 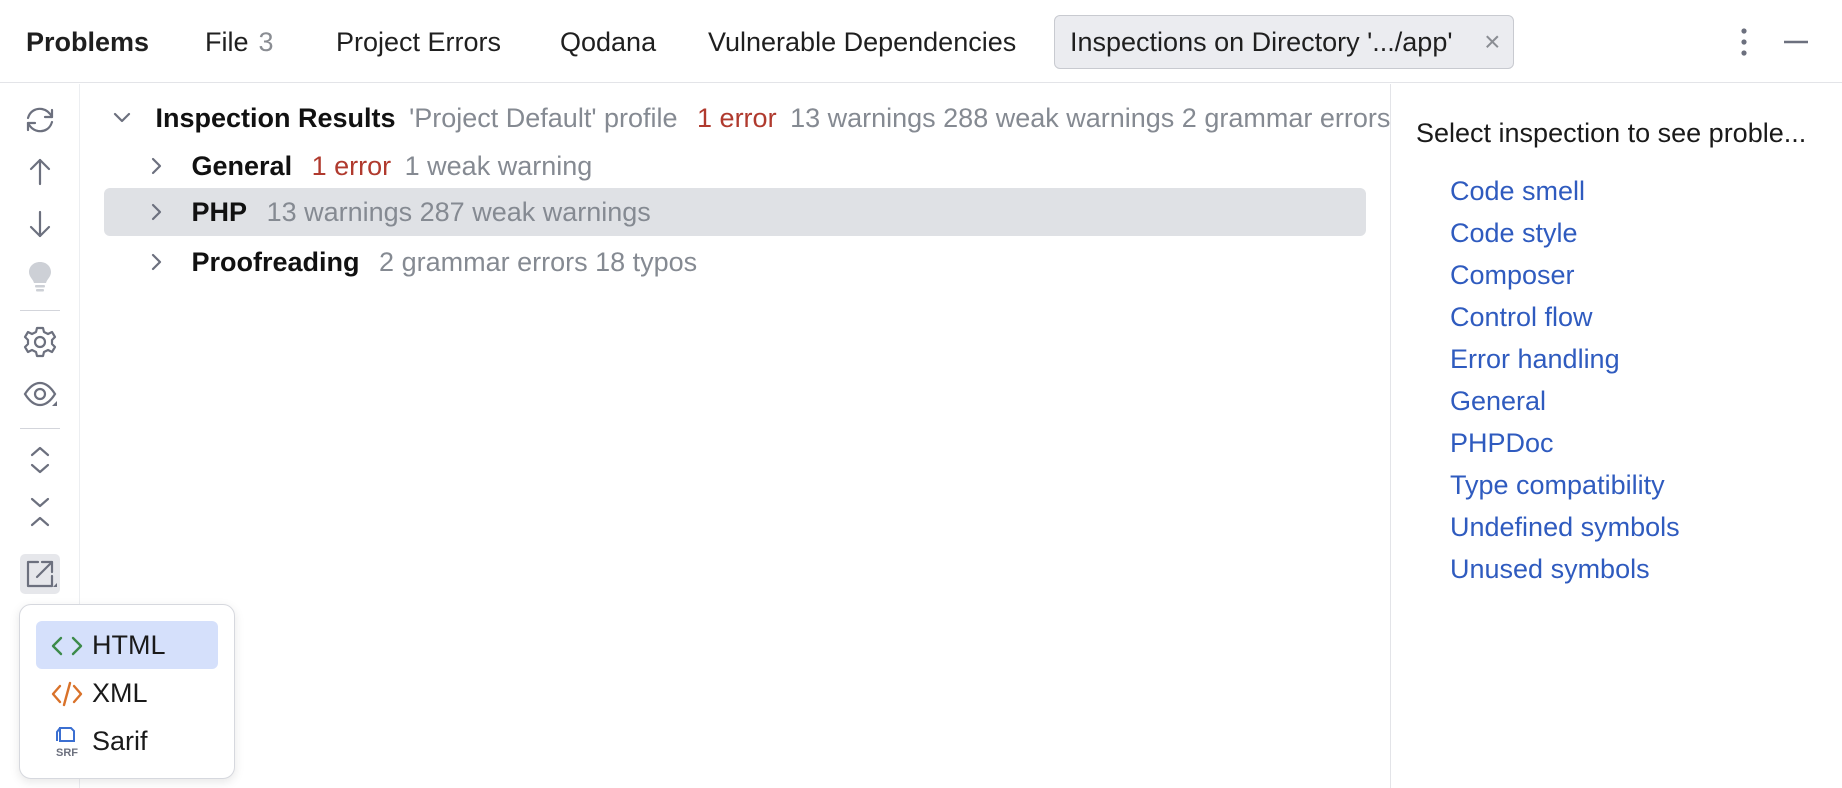 I want to click on more-options-icon, so click(x=1744, y=42).